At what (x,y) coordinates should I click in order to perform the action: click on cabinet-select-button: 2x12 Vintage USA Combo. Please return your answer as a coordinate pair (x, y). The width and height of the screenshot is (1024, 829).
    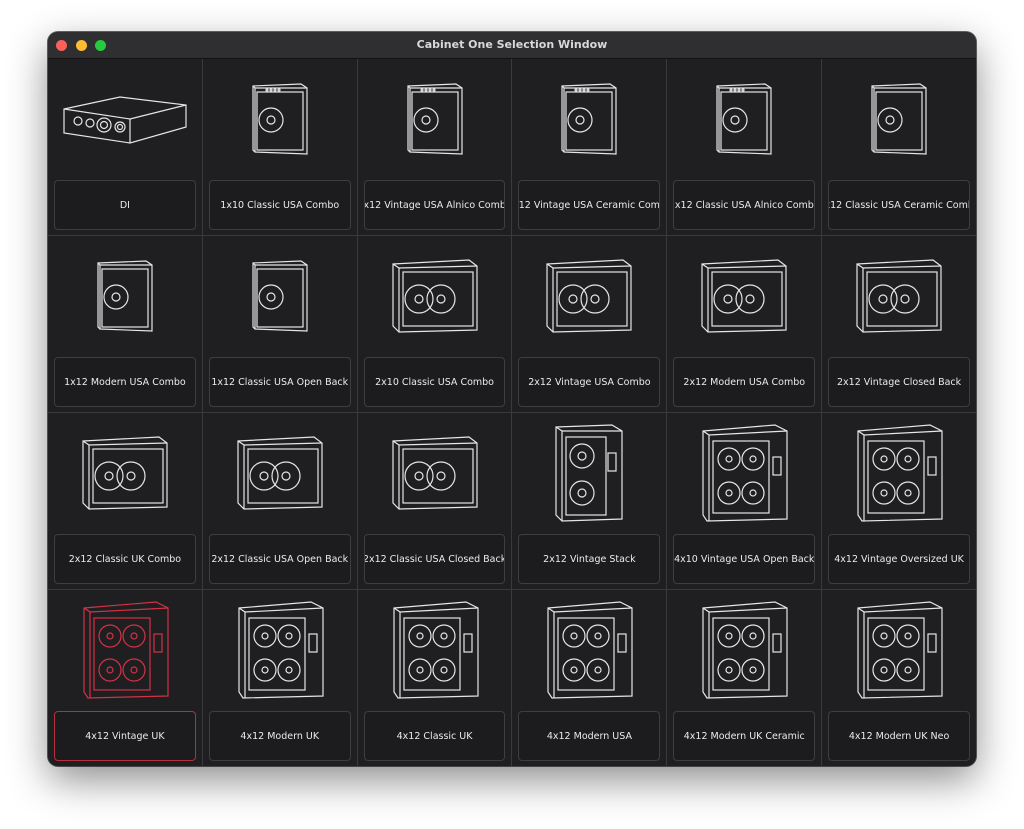
    Looking at the image, I should click on (589, 382).